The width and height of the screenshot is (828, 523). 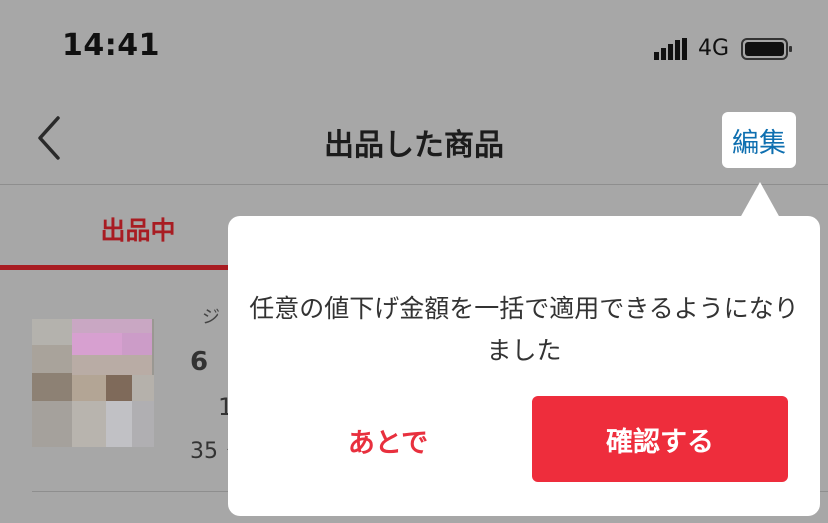 I want to click on item-thumbnail, so click(x=93, y=383).